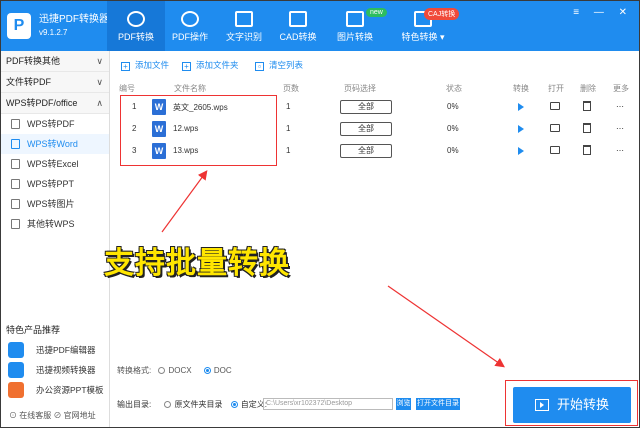  I want to click on start-convert-button: 开始转换, so click(572, 405).